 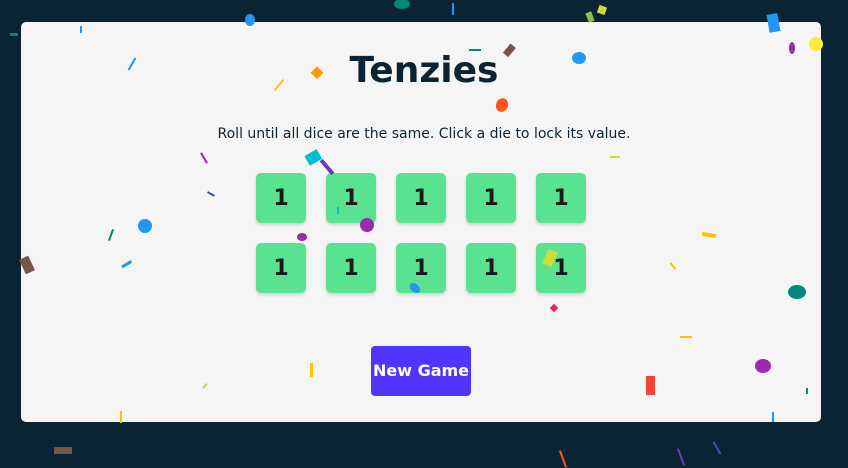 What do you see at coordinates (424, 70) in the screenshot?
I see `game-title: Tenzies` at bounding box center [424, 70].